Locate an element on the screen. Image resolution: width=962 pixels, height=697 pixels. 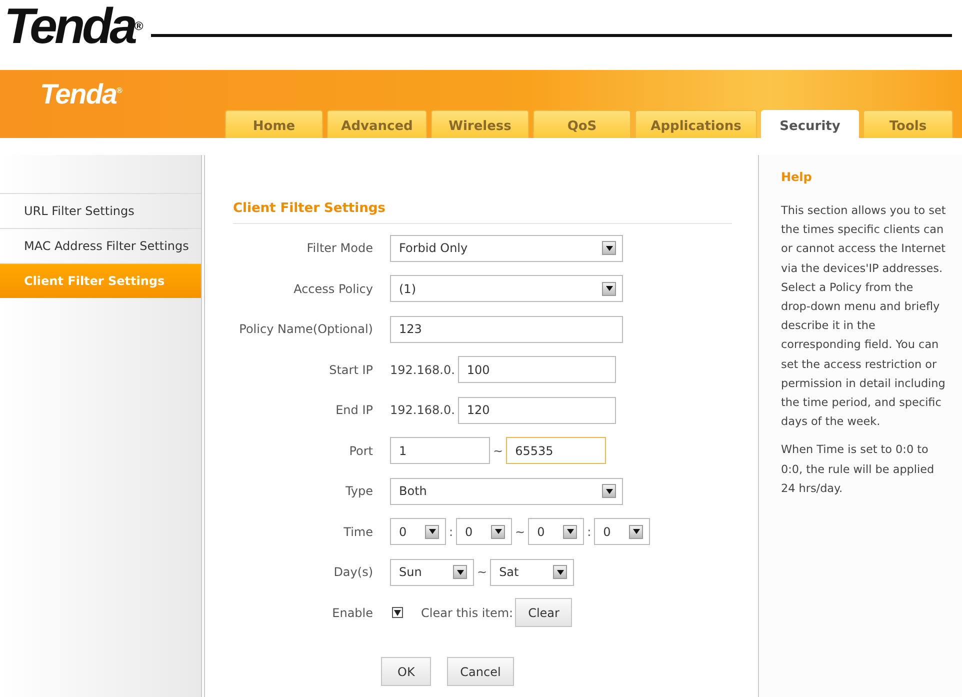
field-label: Start IP is located at coordinates (350, 369).